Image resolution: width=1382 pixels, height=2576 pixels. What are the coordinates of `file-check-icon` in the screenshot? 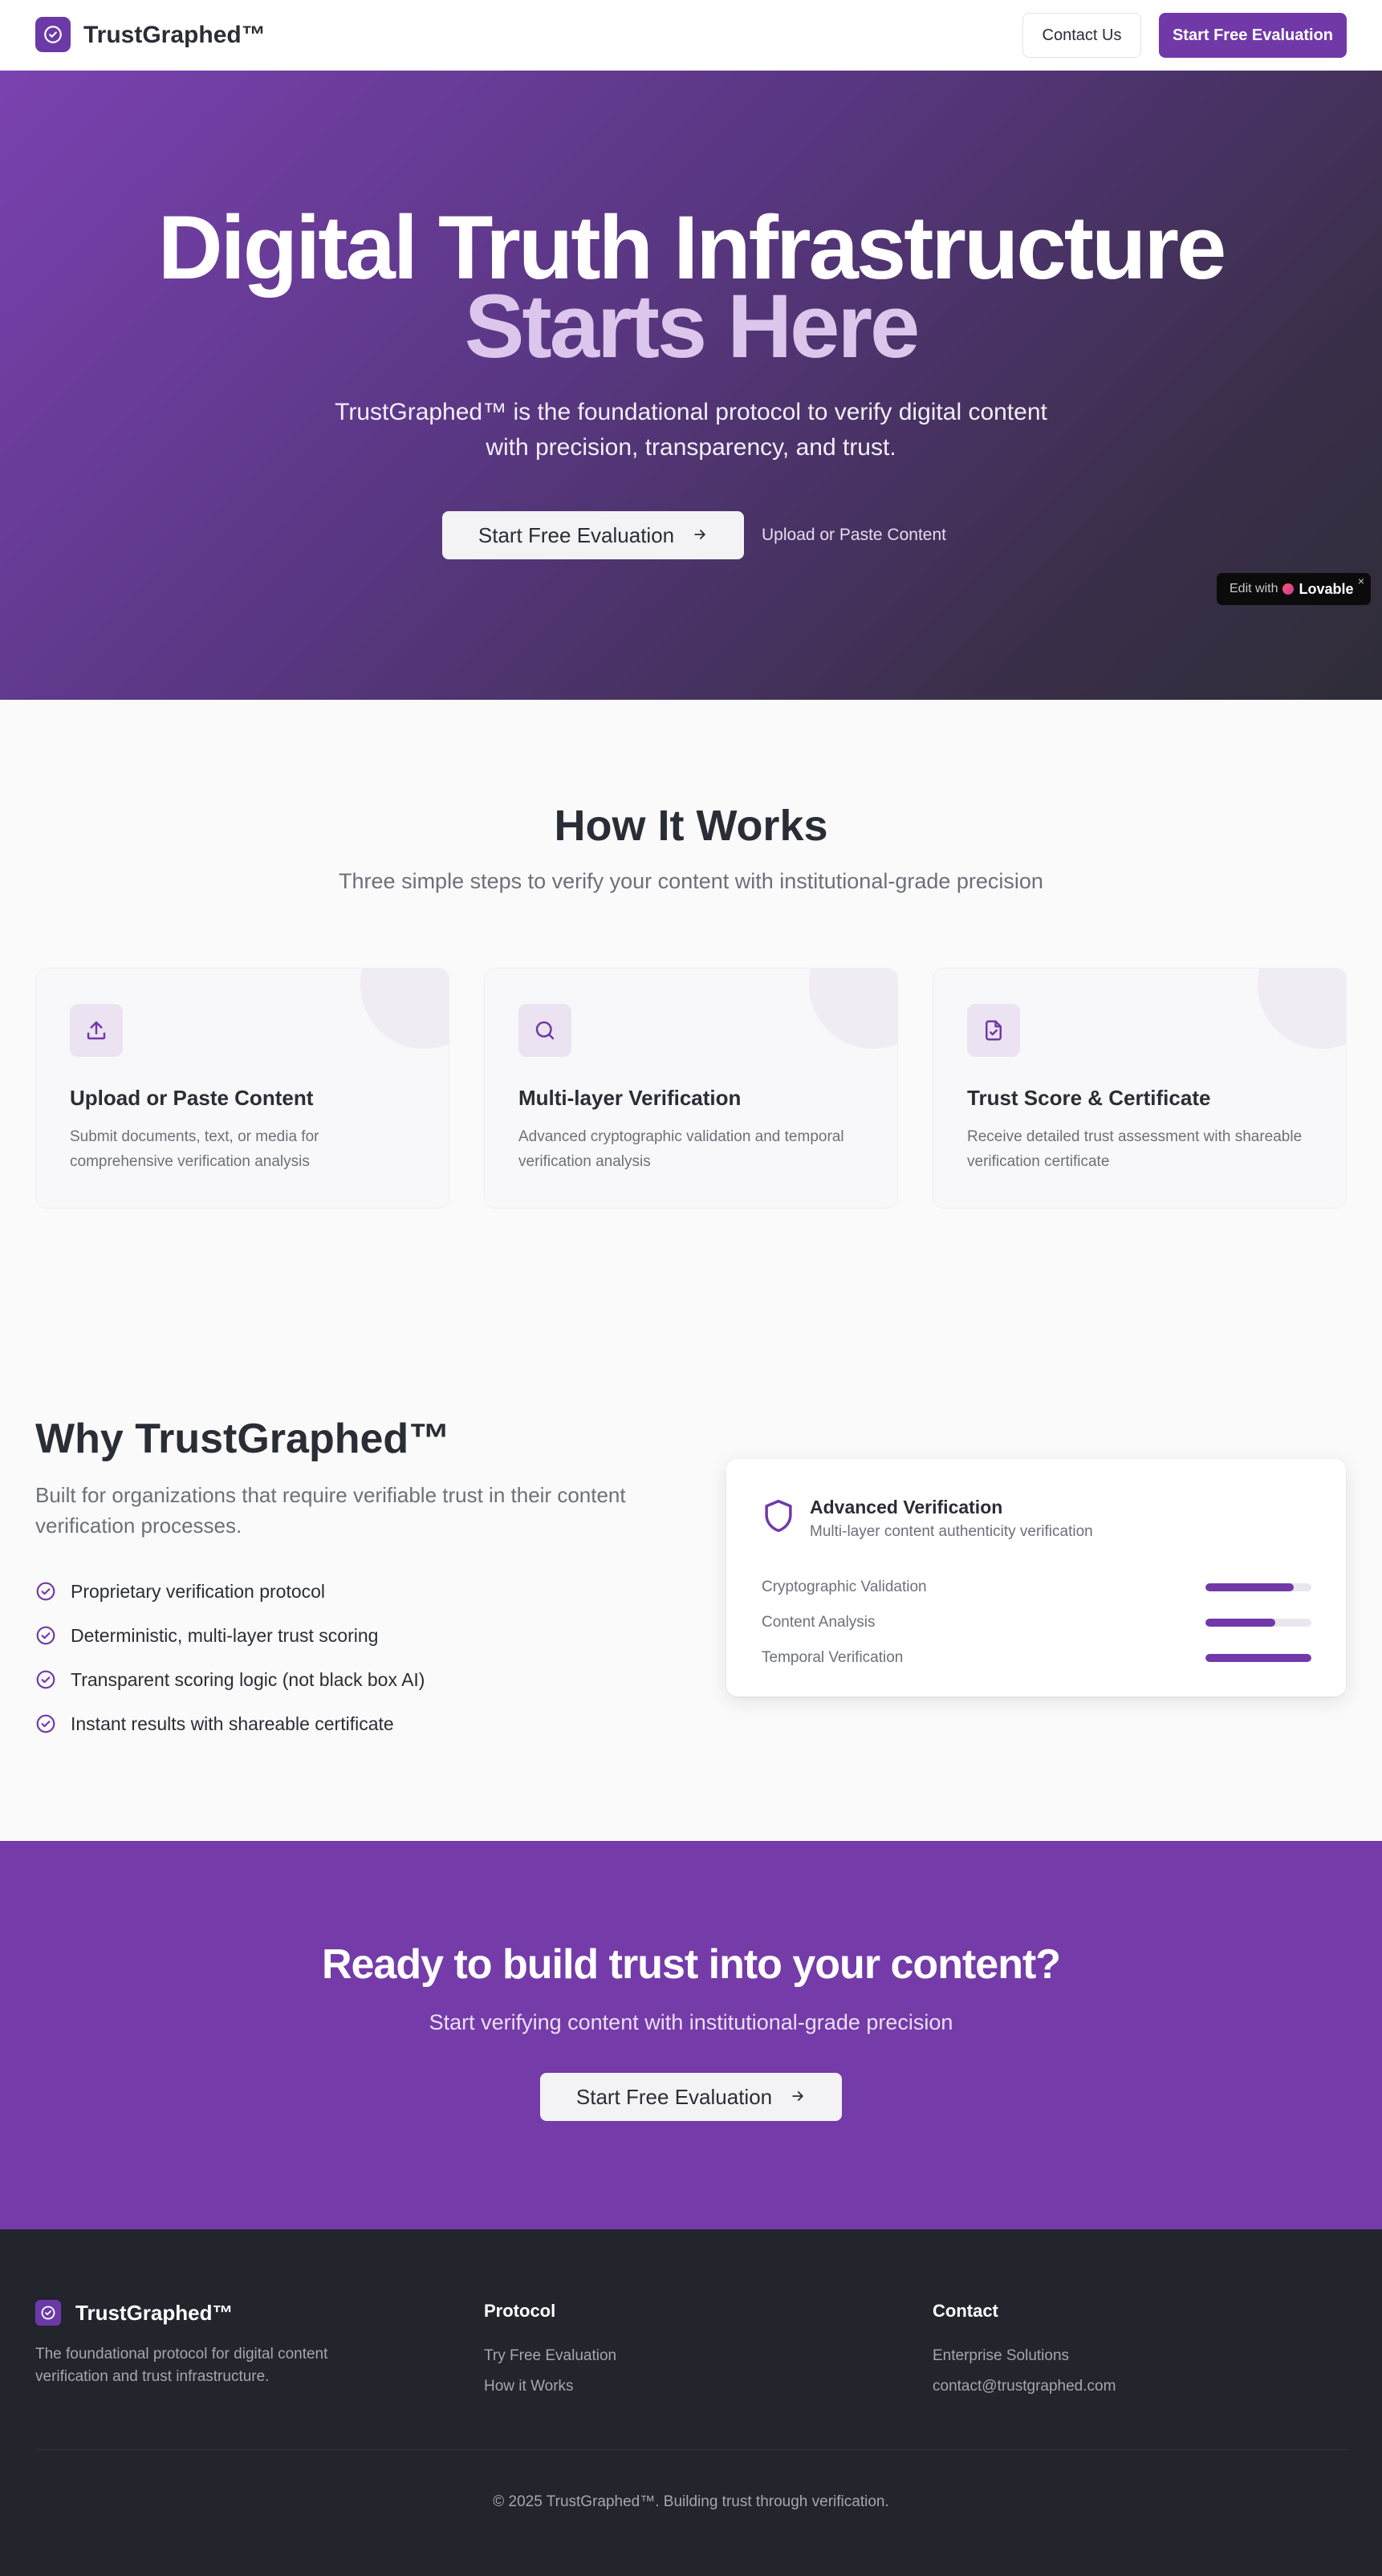 It's located at (993, 1030).